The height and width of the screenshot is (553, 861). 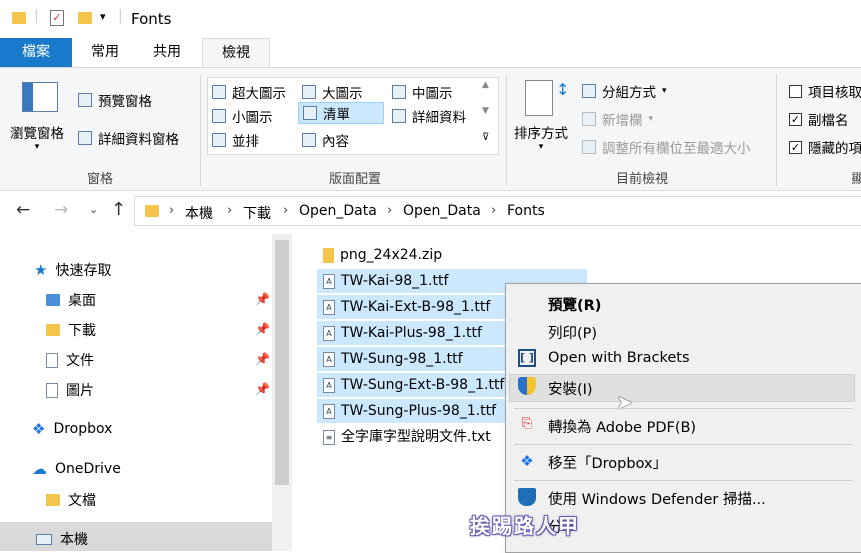 What do you see at coordinates (485, 137) in the screenshot?
I see `expand-gallery-icon: ⊽` at bounding box center [485, 137].